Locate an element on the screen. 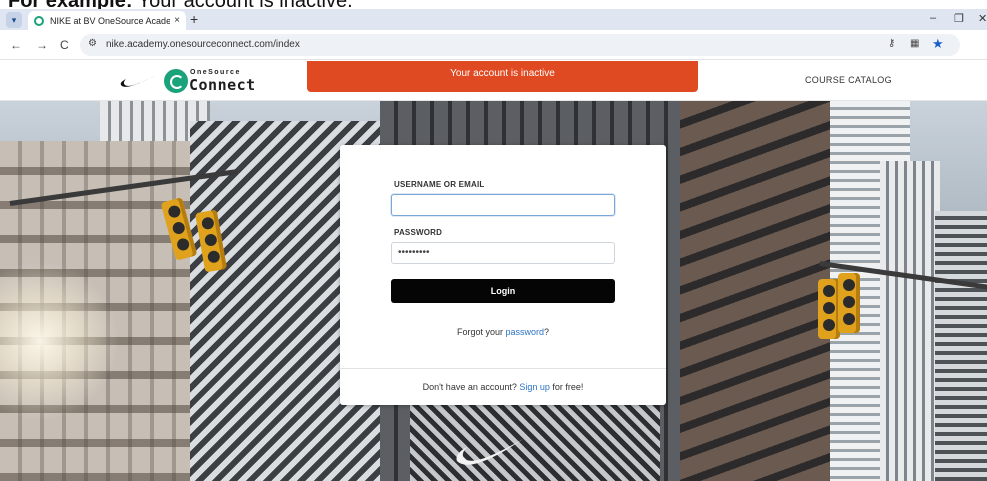 This screenshot has width=987, height=481. close-window-icon: ✕ is located at coordinates (982, 18).